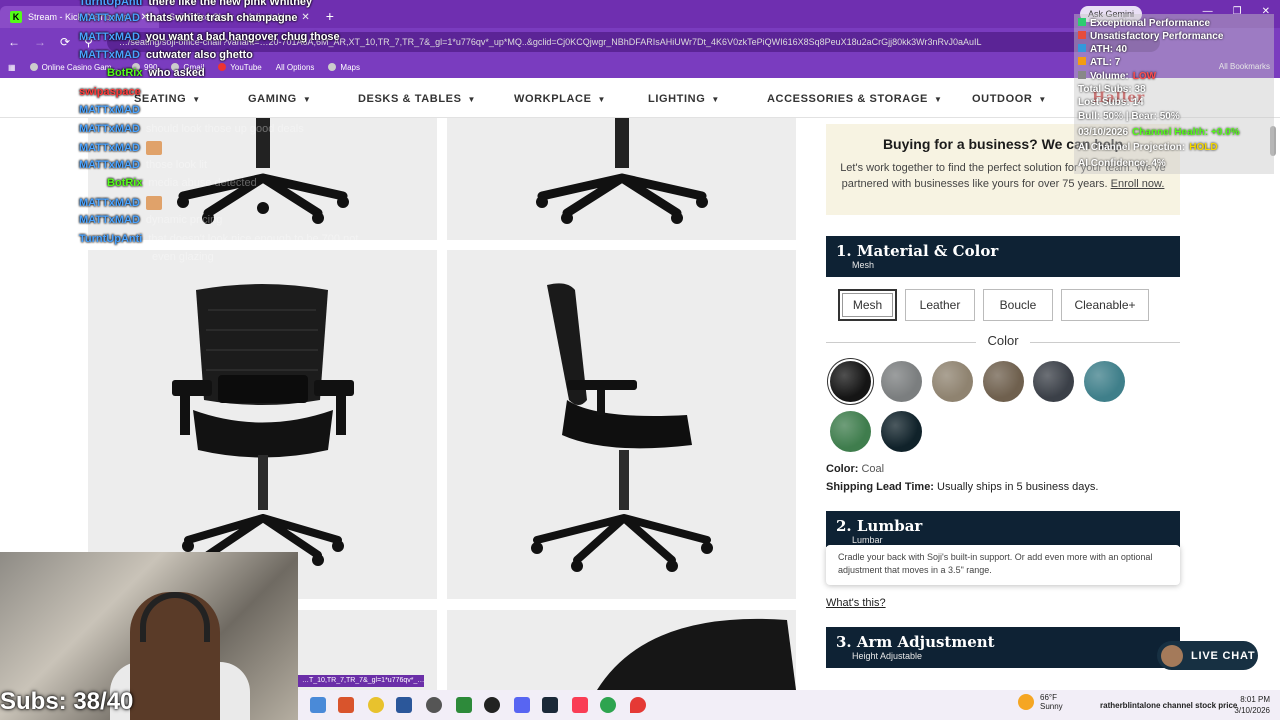  I want to click on system-clock: 8:01 PM 3/10/2026, so click(1252, 705).